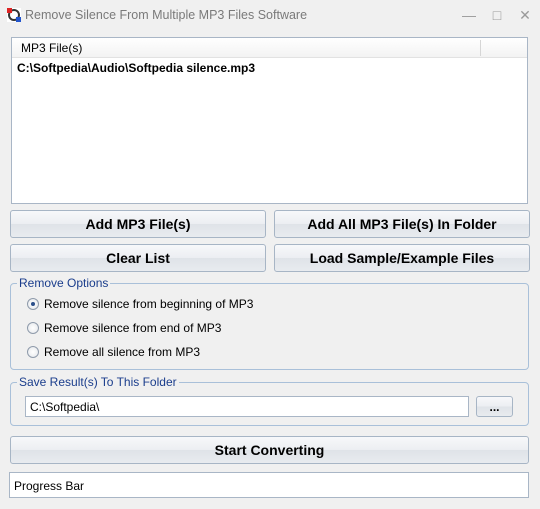  What do you see at coordinates (269, 485) in the screenshot?
I see `progress-bar: Progress Bar` at bounding box center [269, 485].